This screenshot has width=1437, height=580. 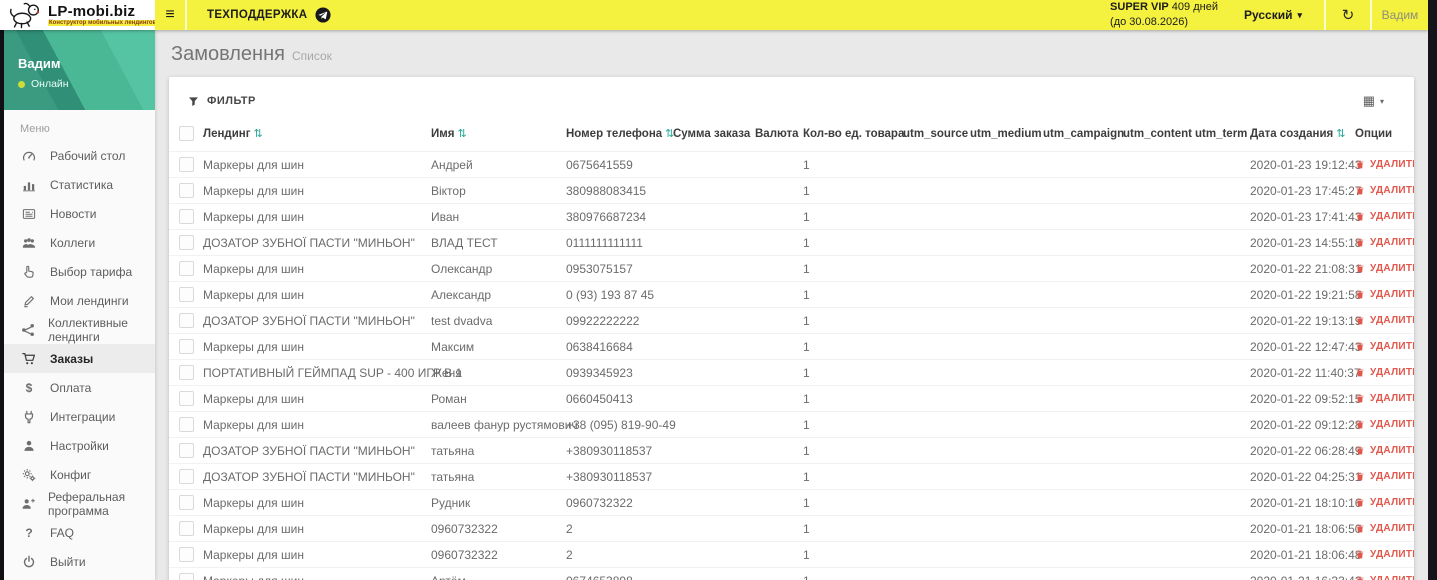 I want to click on column-header: utm_source, so click(x=934, y=136).